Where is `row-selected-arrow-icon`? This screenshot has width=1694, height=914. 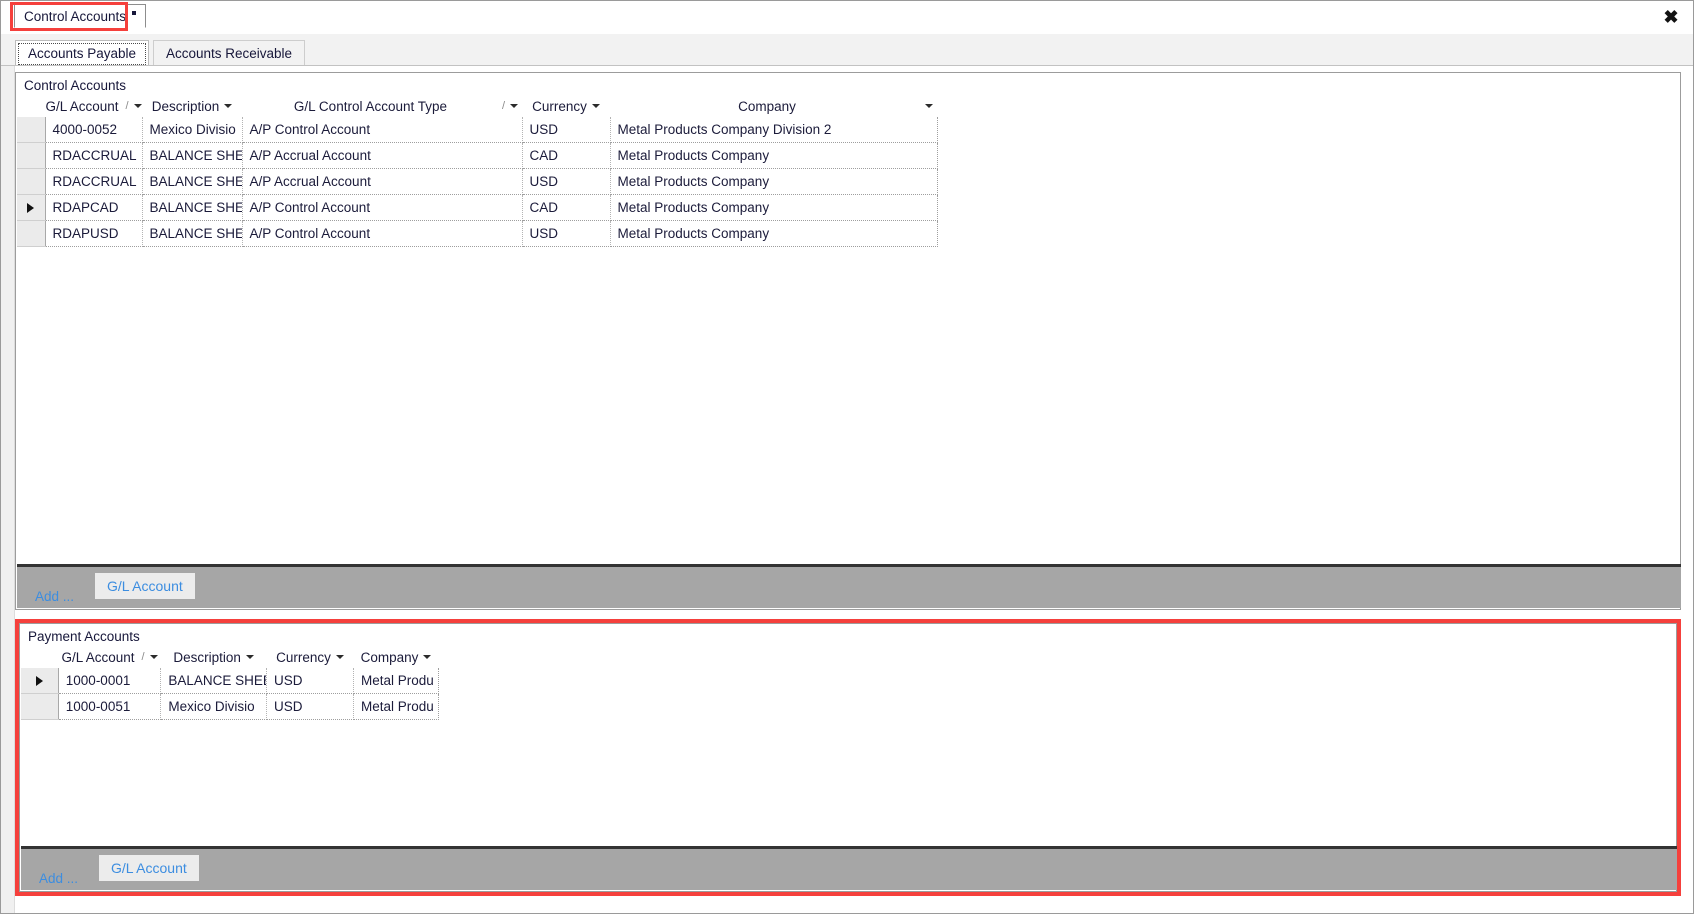
row-selected-arrow-icon is located at coordinates (31, 208).